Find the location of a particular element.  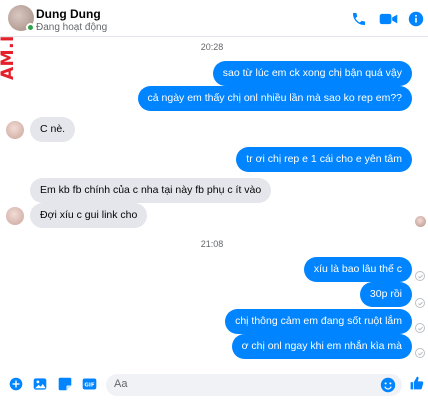

sticker-button is located at coordinates (65, 384).